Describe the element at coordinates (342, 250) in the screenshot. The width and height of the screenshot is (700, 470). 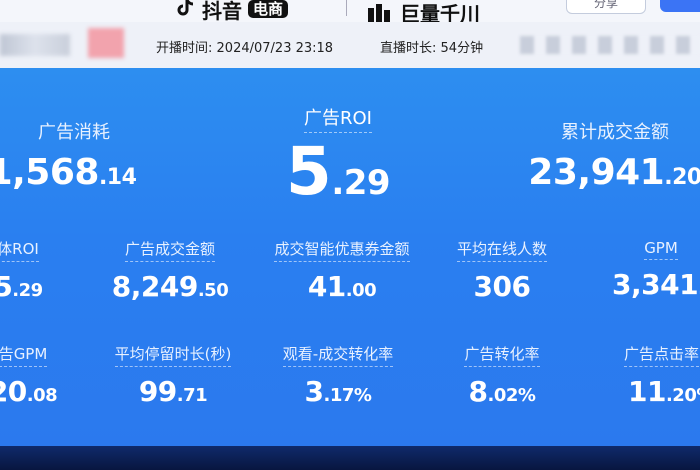
I see `metric-label: 成交智能优惠券金额` at that location.